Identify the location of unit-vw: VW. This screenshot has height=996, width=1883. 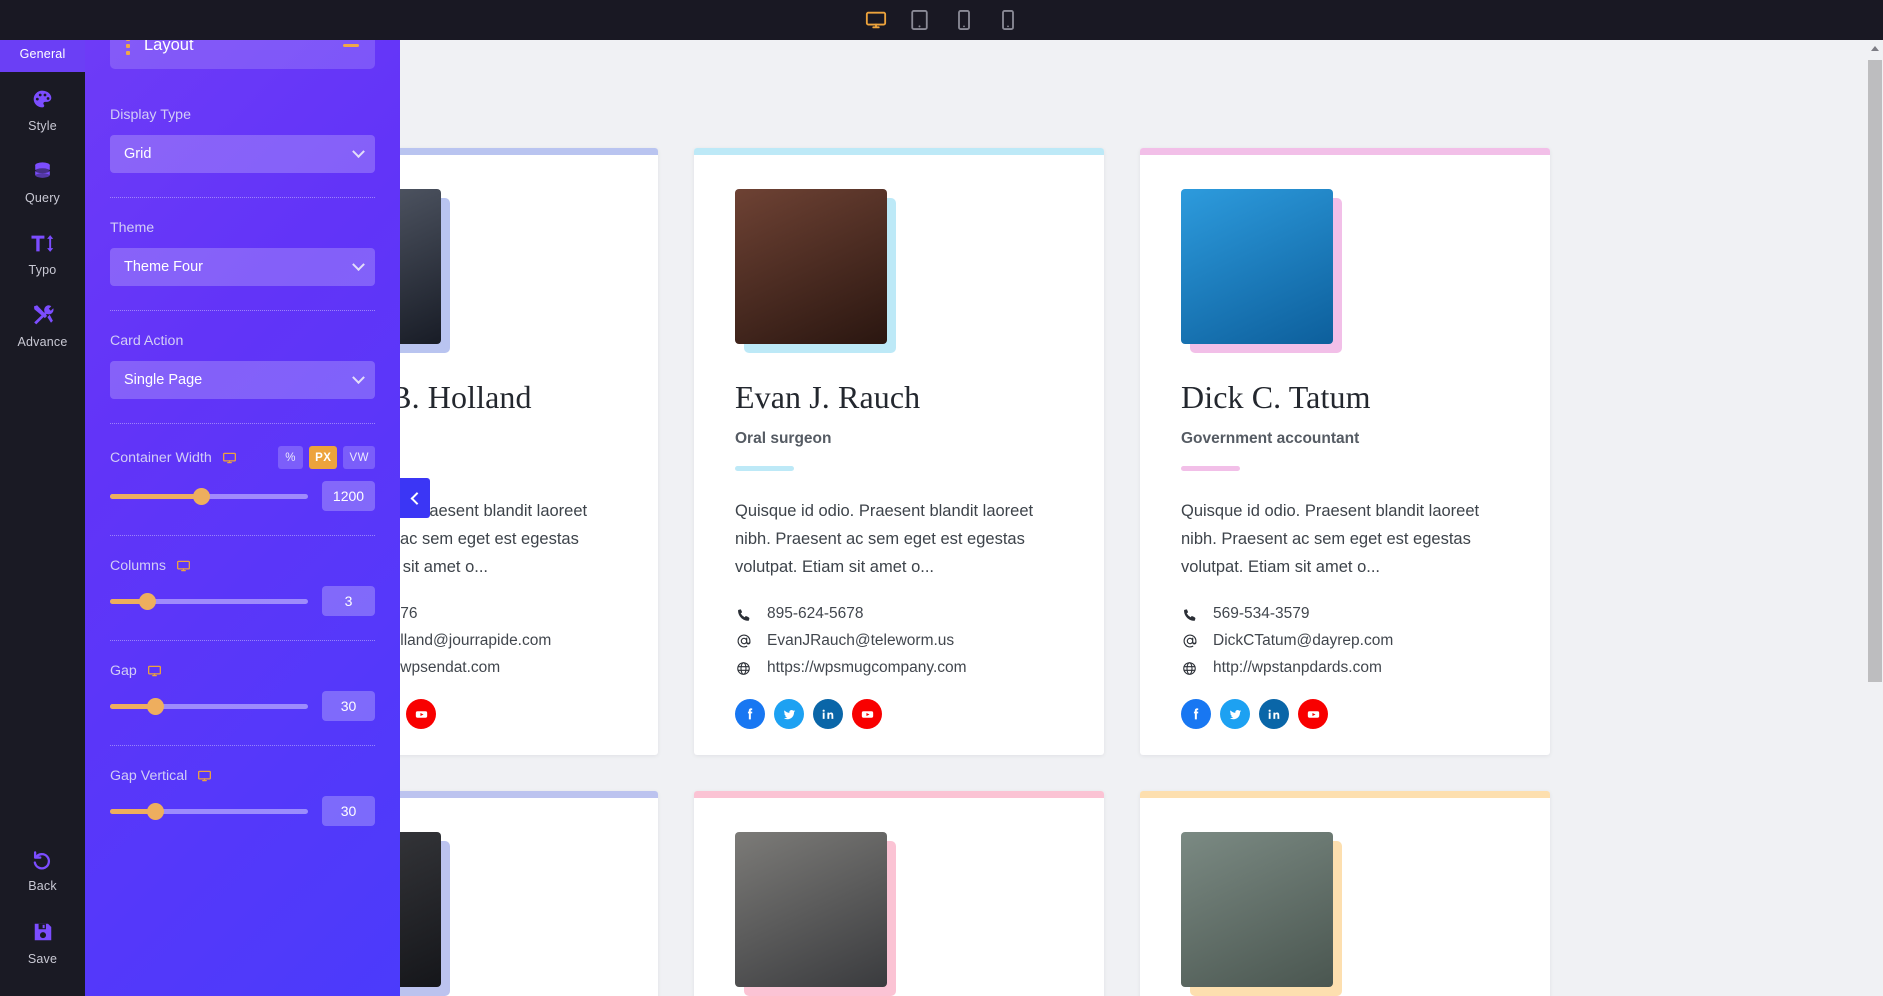
(359, 457).